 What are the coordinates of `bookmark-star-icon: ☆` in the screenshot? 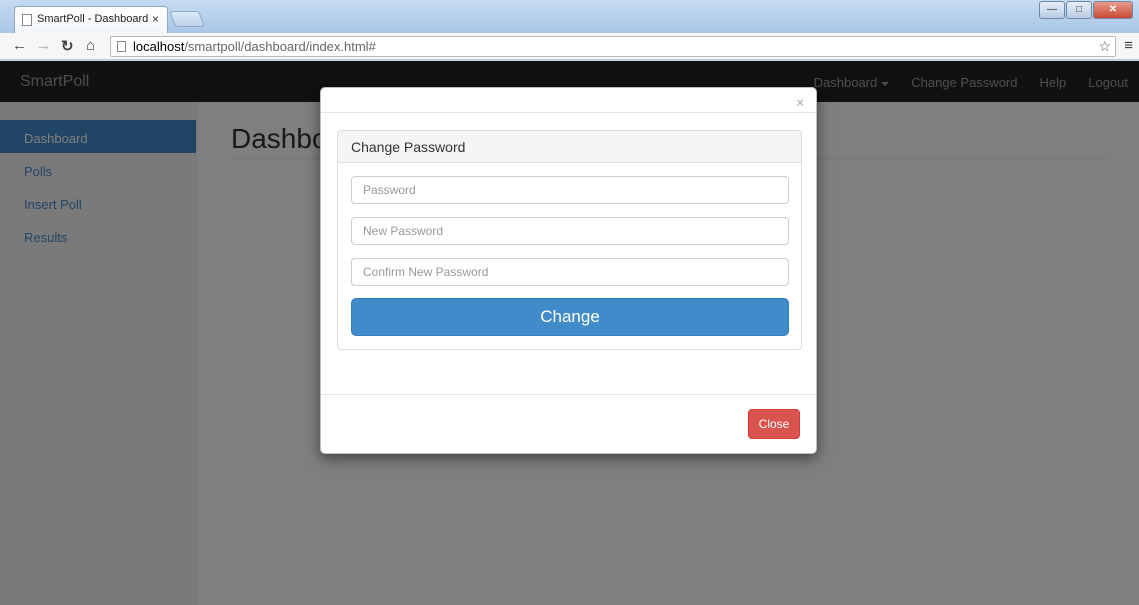 It's located at (1104, 46).